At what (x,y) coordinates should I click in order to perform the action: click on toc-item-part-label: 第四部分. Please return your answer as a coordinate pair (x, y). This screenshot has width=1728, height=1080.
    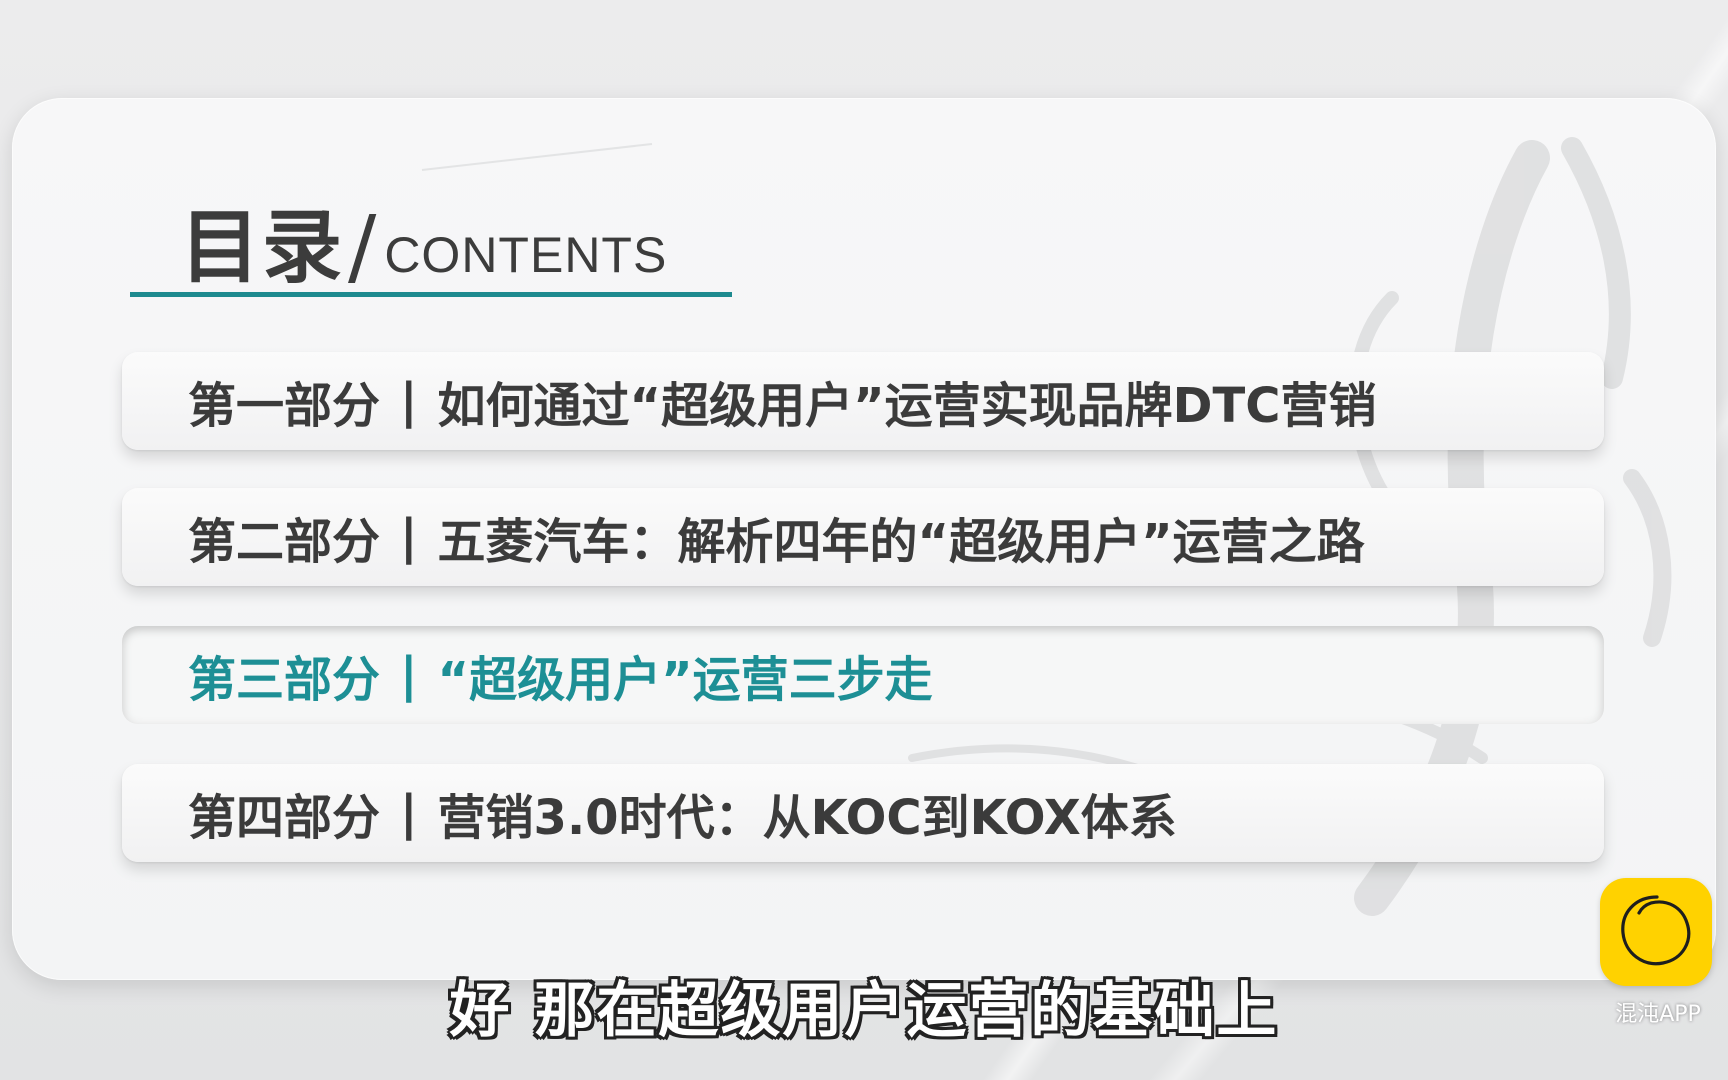
    Looking at the image, I should click on (284, 818).